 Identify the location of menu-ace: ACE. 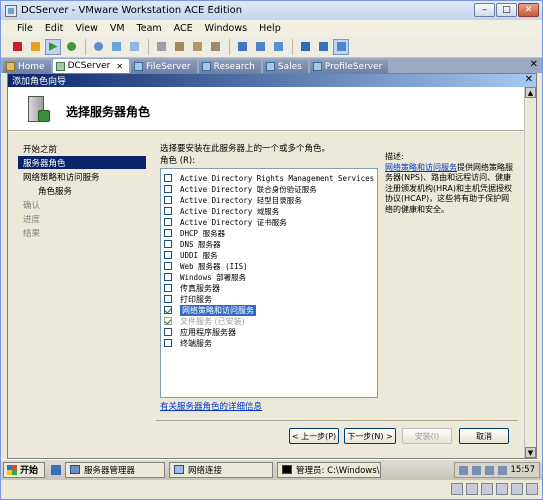
(183, 28).